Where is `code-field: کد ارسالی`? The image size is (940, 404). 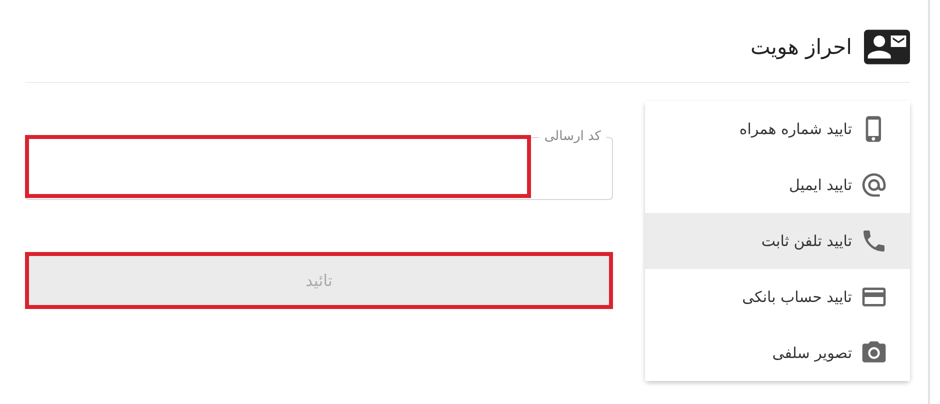
code-field: کد ارسالی is located at coordinates (319, 164).